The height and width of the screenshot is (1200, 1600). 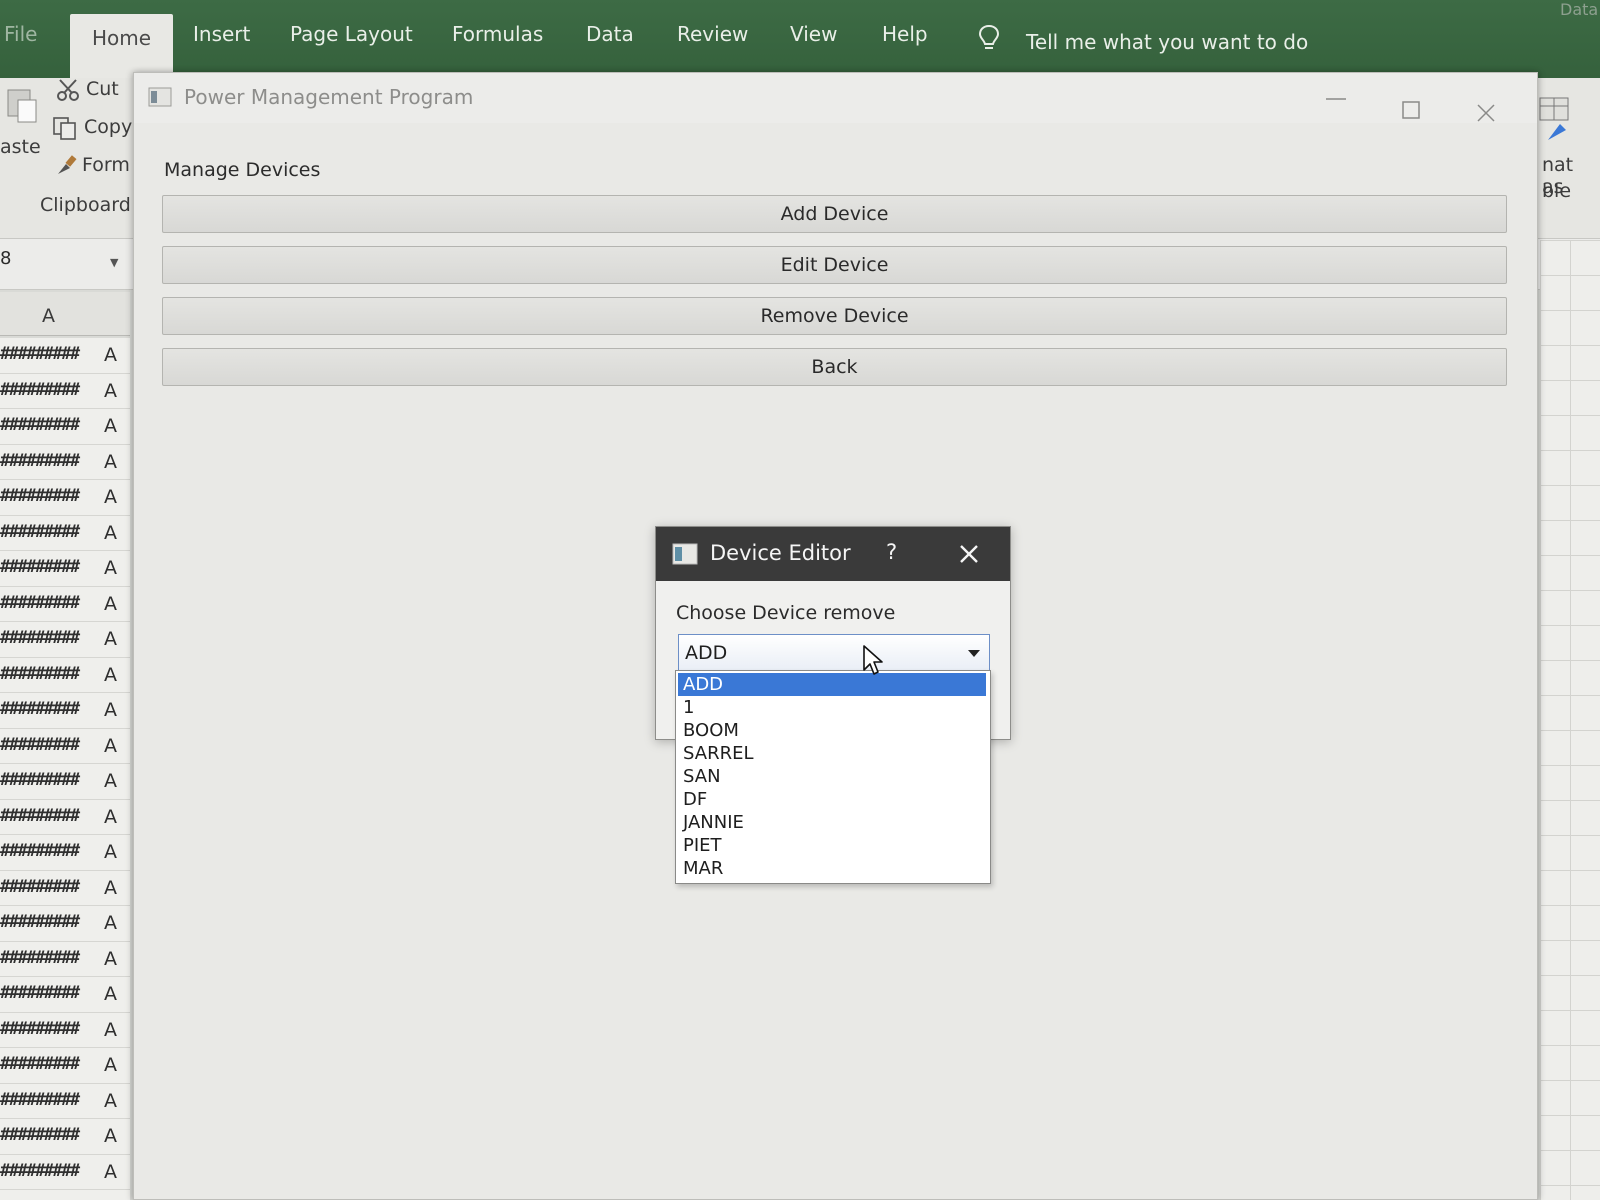 What do you see at coordinates (20, 147) in the screenshot?
I see `paste-label: aste` at bounding box center [20, 147].